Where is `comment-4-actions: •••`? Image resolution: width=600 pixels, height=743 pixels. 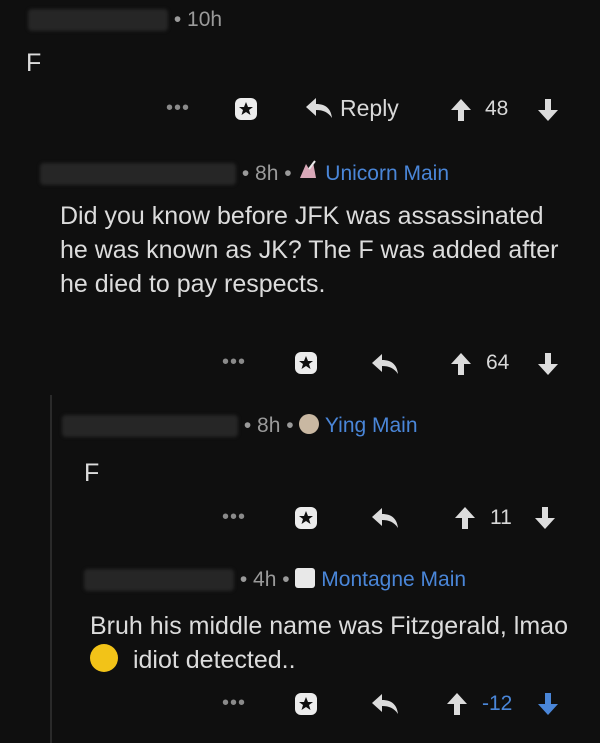 comment-4-actions: ••• is located at coordinates (234, 703).